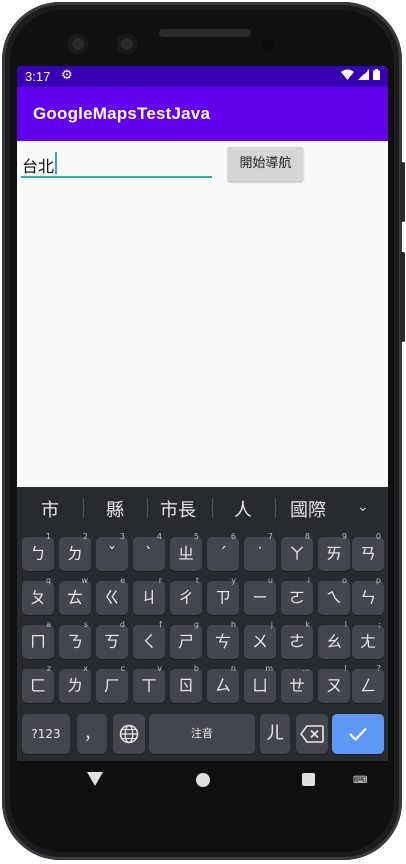  What do you see at coordinates (38, 595) in the screenshot?
I see `key: ㄆq` at bounding box center [38, 595].